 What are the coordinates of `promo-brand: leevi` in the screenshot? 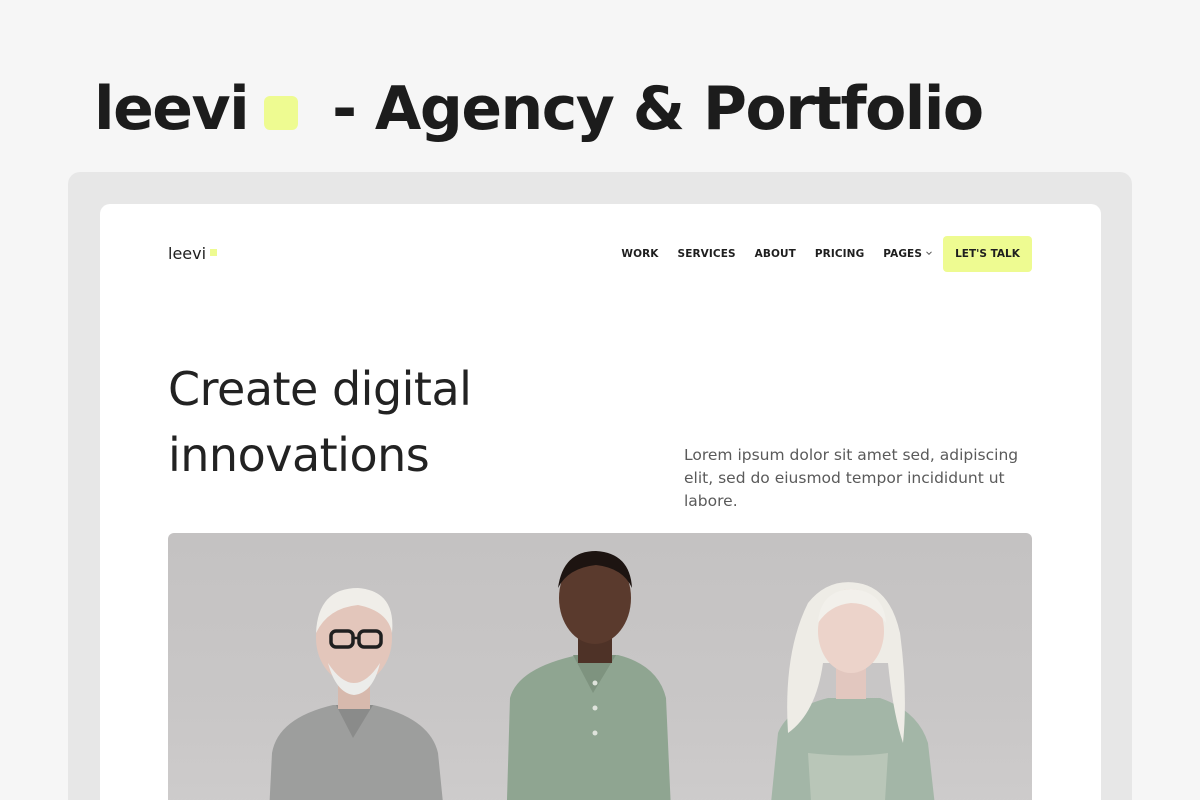 It's located at (172, 109).